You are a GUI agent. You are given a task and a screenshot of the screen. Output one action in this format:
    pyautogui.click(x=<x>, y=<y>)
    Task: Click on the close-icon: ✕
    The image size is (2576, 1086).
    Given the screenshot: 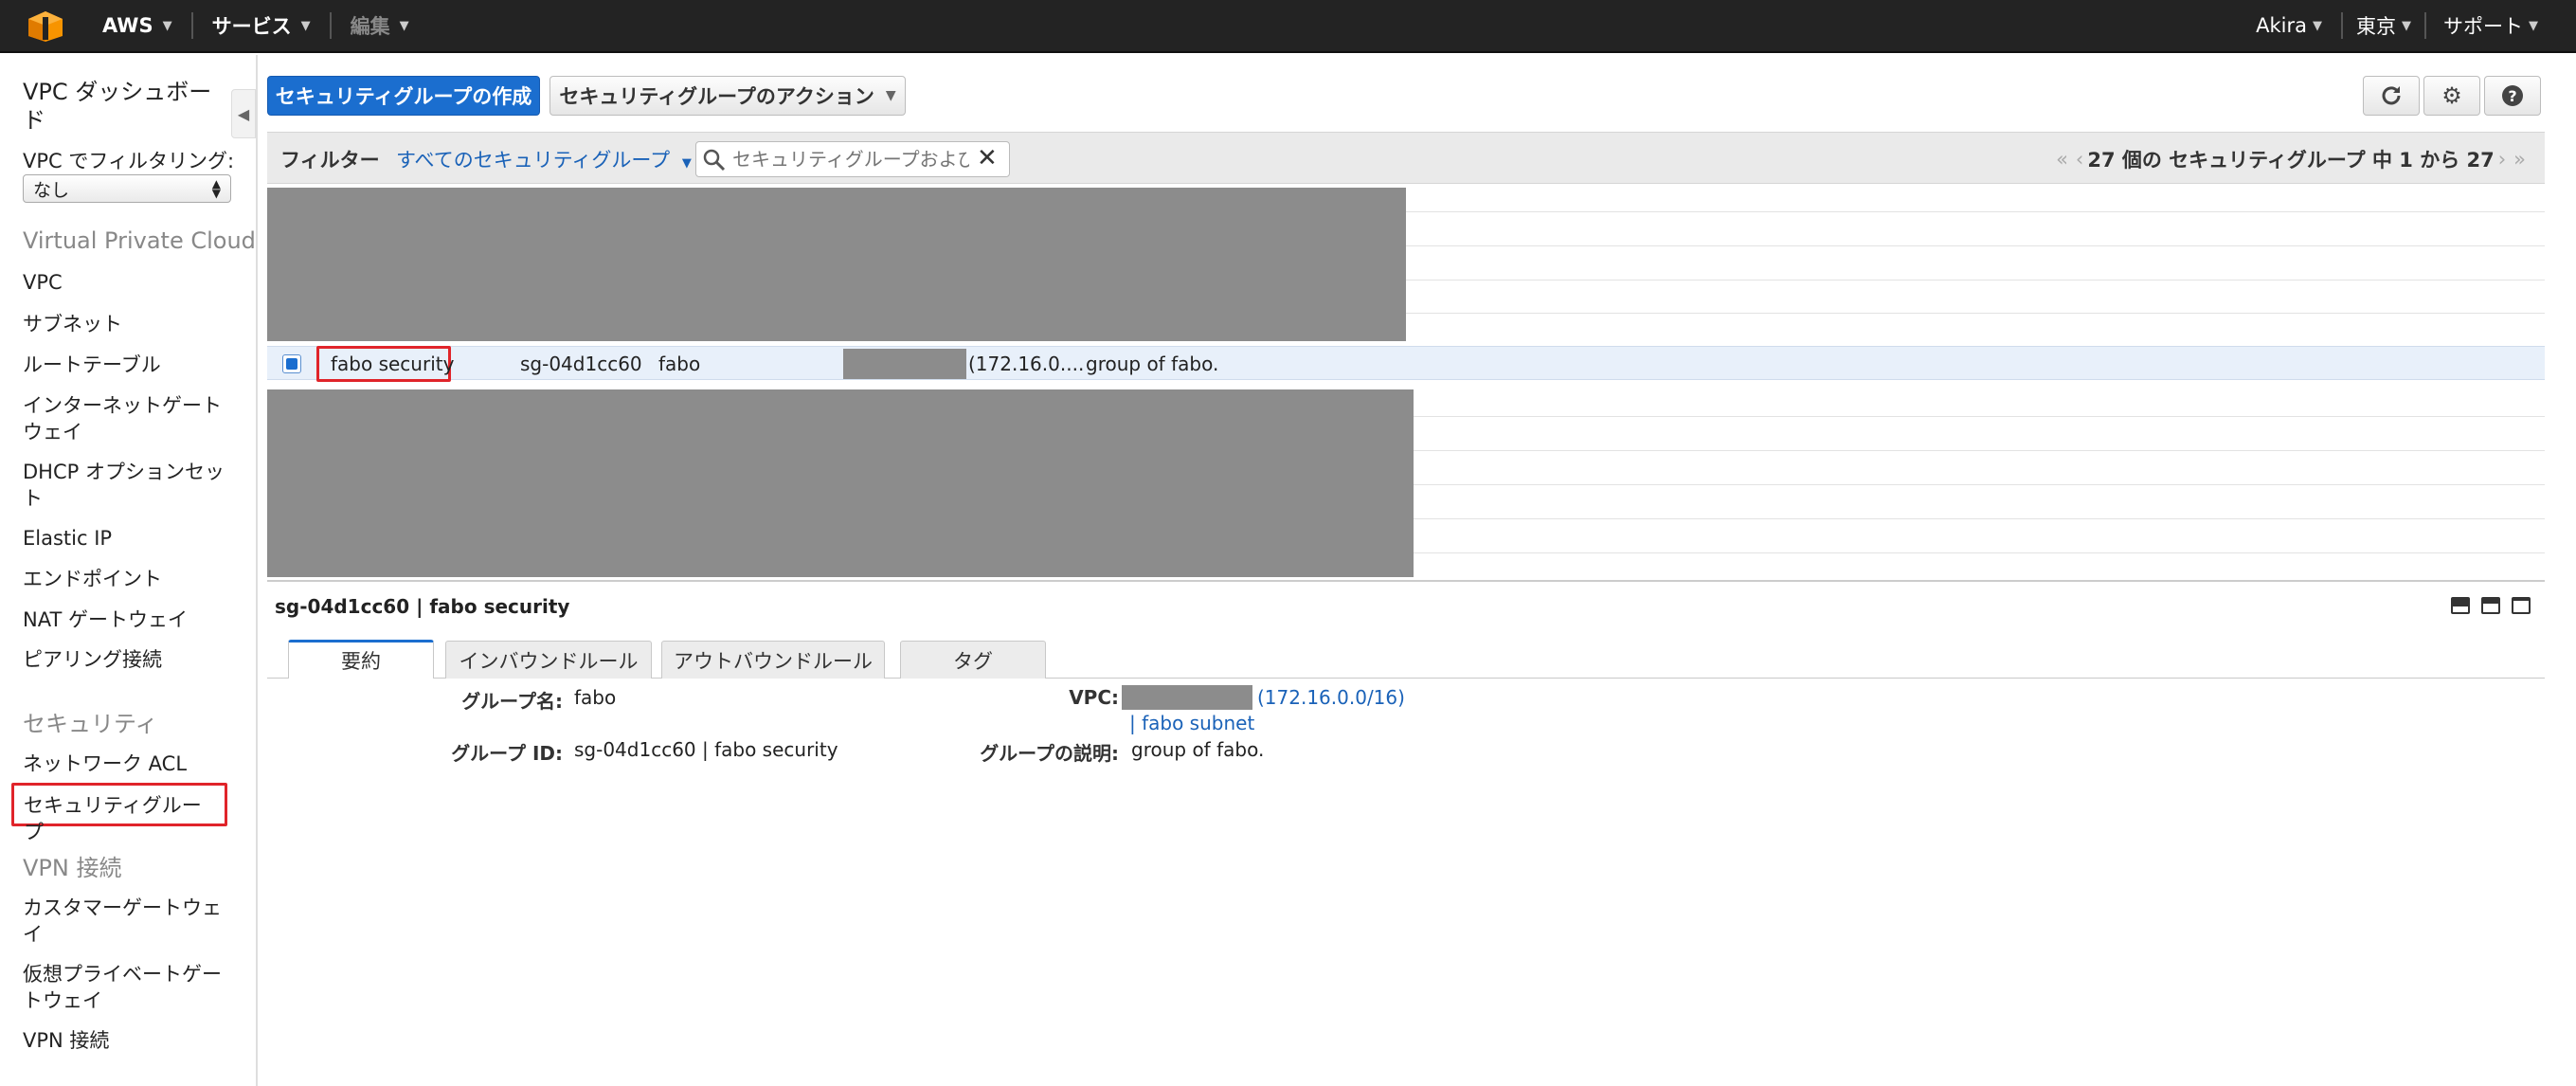 What is the action you would take?
    pyautogui.click(x=987, y=158)
    